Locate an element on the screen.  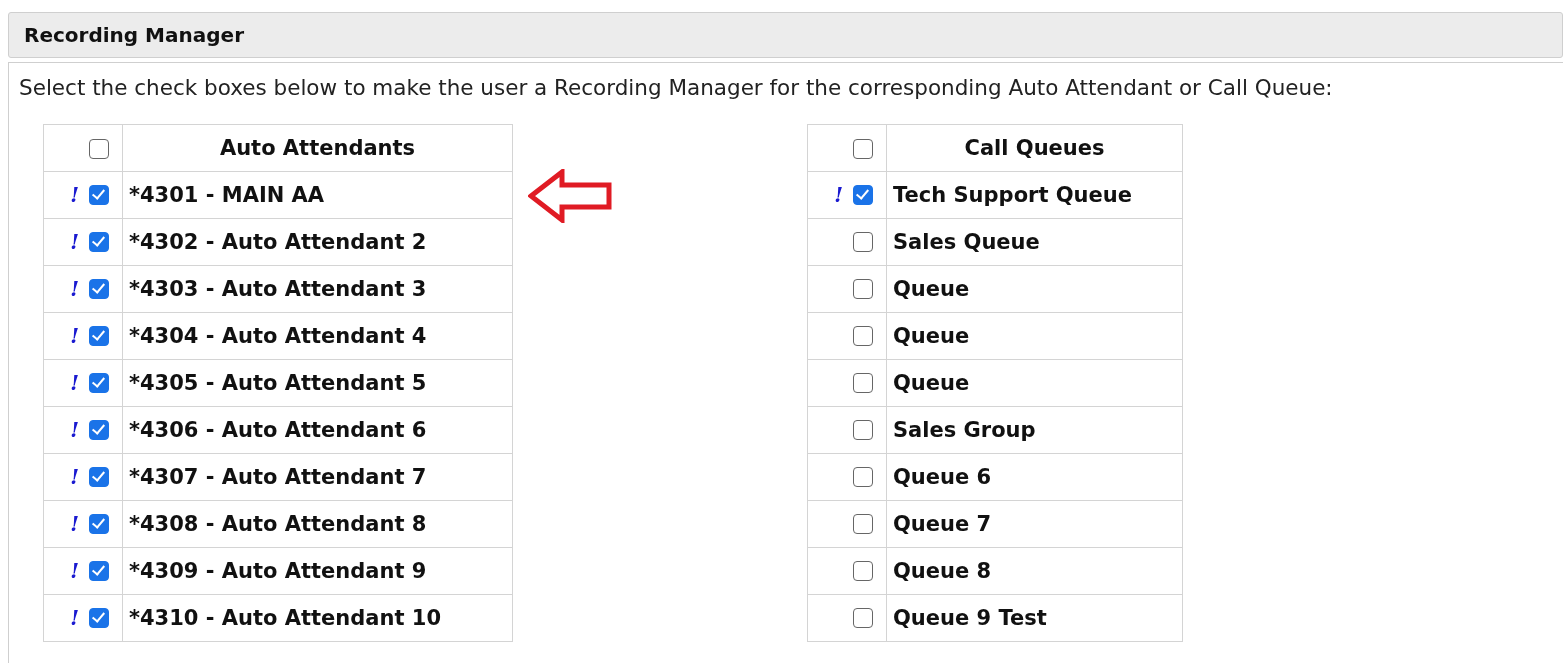
column-header: Call Queues is located at coordinates (1034, 148).